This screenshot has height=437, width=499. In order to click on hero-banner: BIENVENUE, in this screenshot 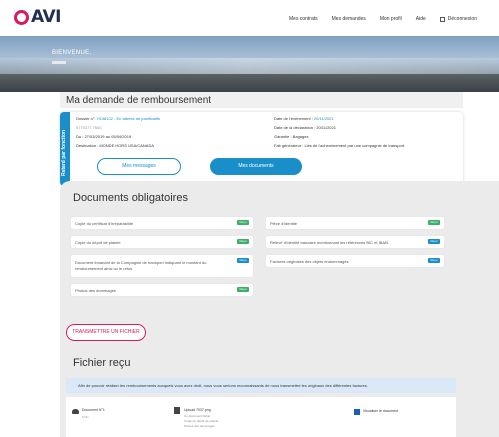, I will do `click(249, 64)`.